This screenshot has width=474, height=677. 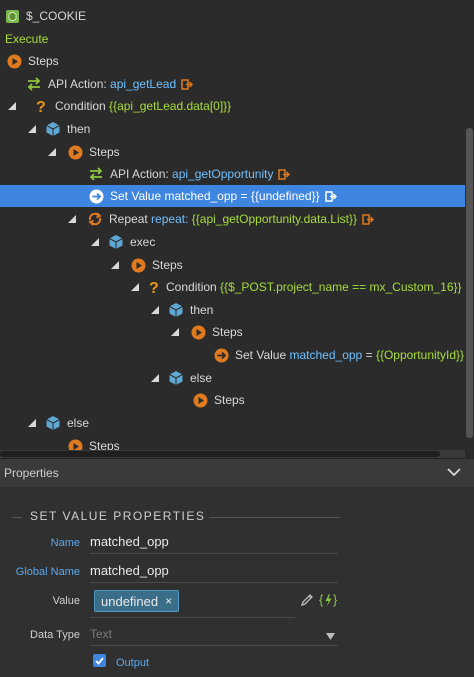 What do you see at coordinates (31, 473) in the screenshot?
I see `properties-title: Properties` at bounding box center [31, 473].